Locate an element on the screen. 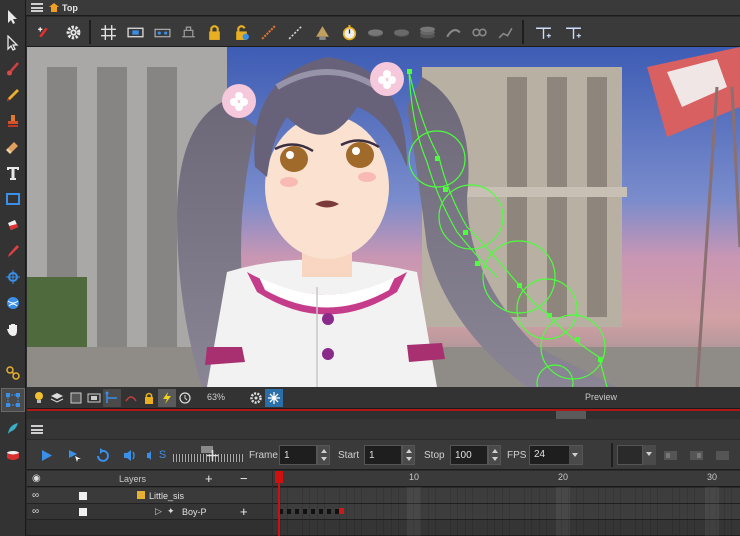  keyframe-marker is located at coordinates (341, 511).